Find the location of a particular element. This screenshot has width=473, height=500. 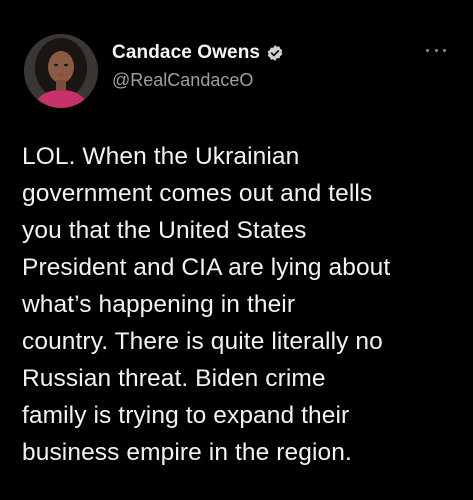

profile-photo-icon is located at coordinates (61, 71).